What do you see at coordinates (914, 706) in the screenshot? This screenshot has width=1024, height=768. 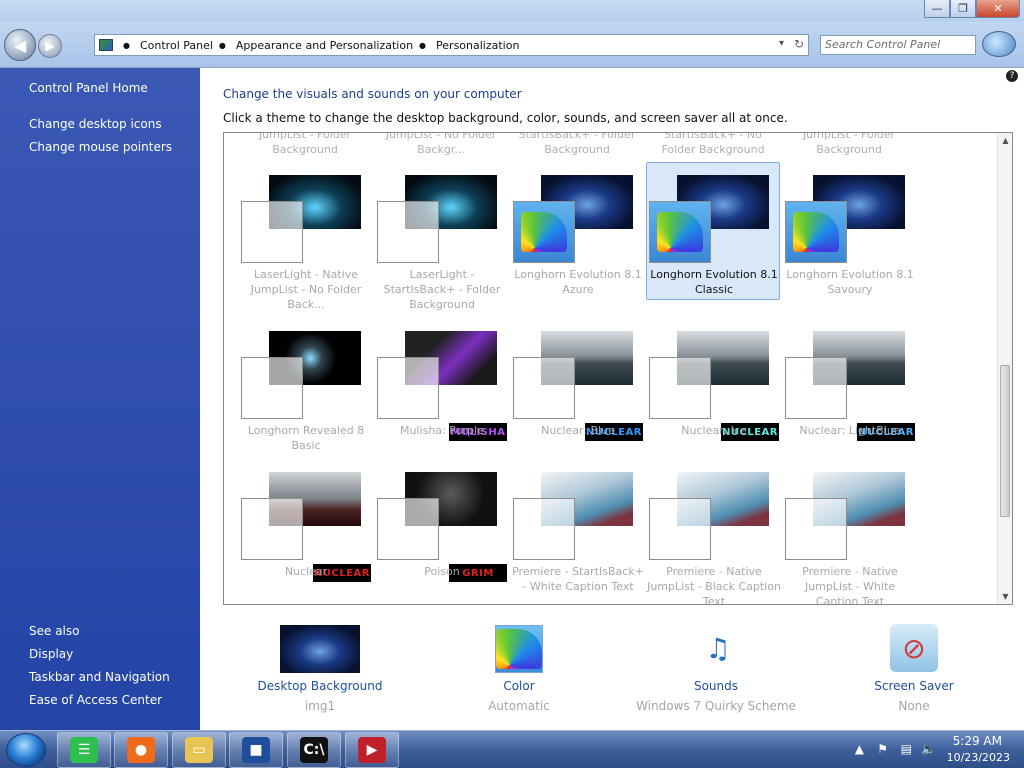 I see `screen-saver-value: None` at bounding box center [914, 706].